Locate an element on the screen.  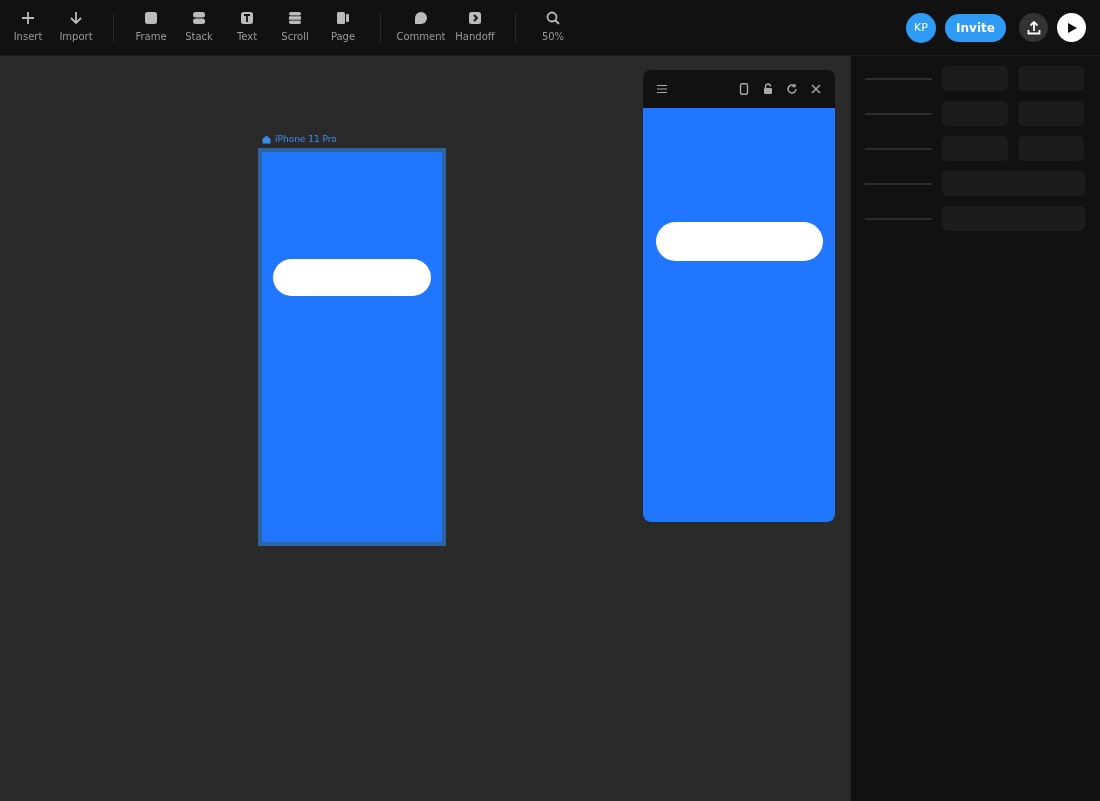
toolbar-button: 50% is located at coordinates (553, 27).